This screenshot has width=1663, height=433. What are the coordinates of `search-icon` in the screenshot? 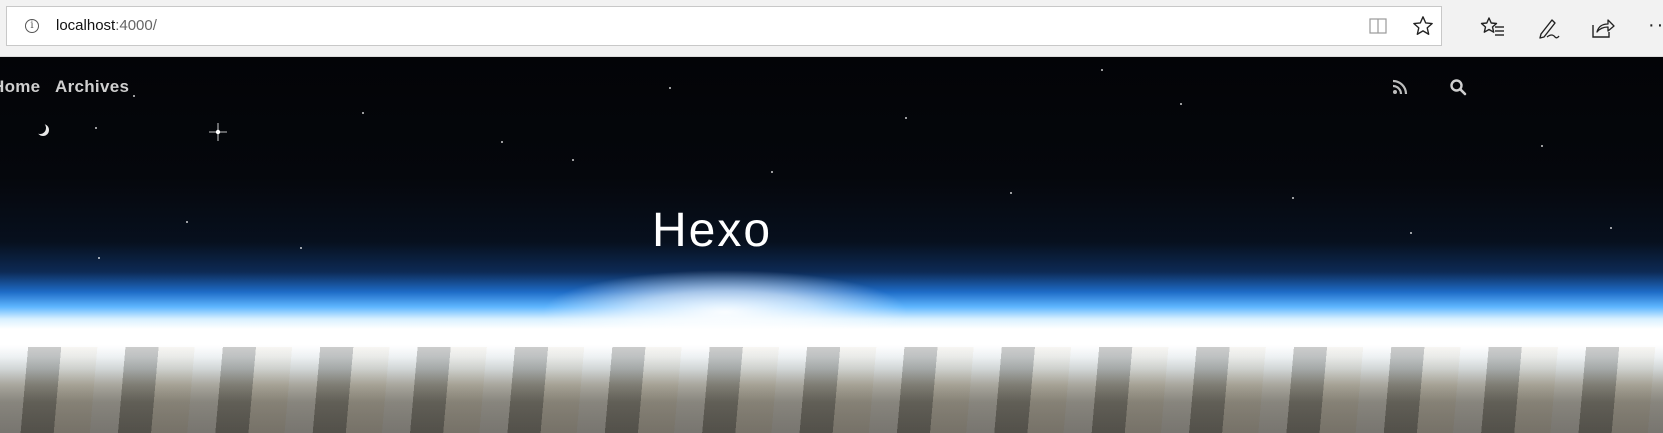 It's located at (1458, 87).